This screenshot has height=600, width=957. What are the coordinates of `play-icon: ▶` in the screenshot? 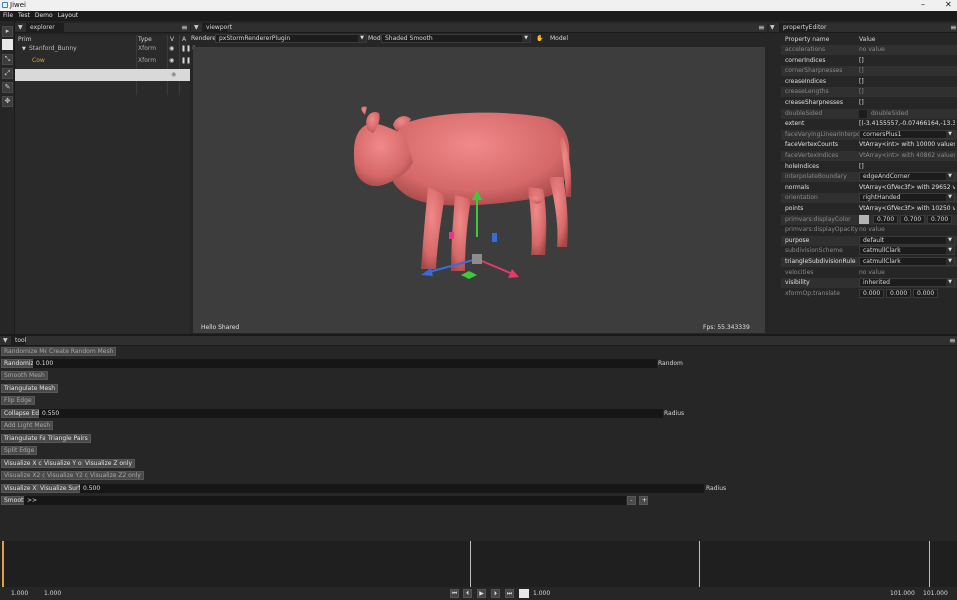 It's located at (481, 593).